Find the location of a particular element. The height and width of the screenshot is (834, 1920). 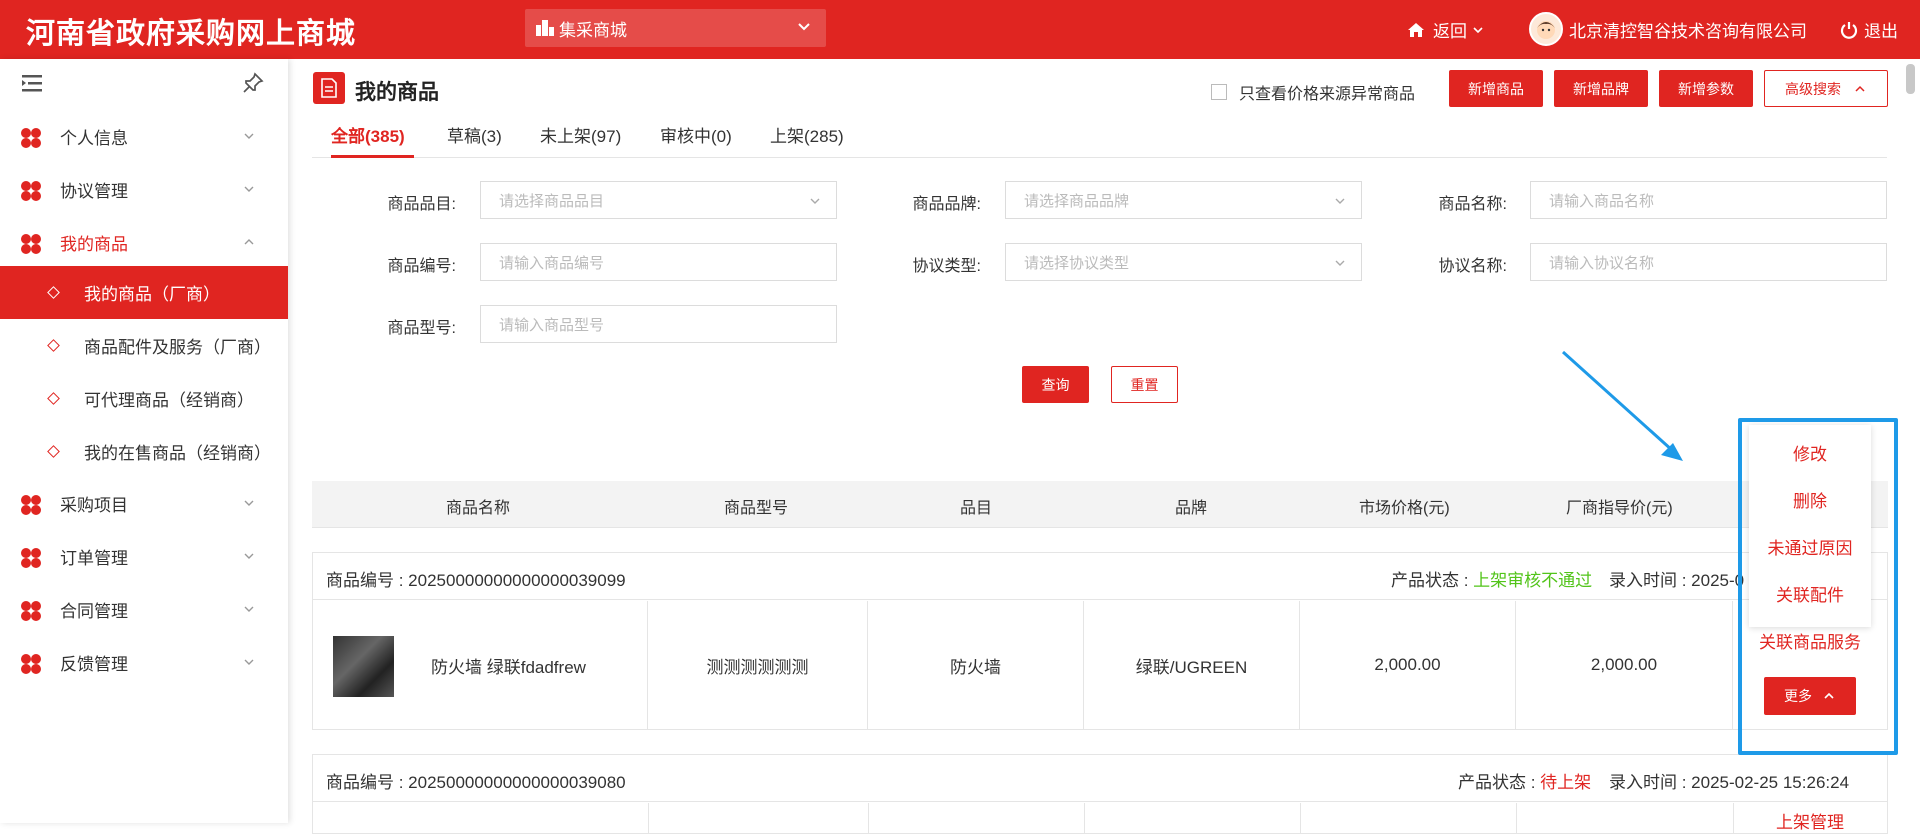

entry-time: 录入时间 : 2025-0 is located at coordinates (1677, 580).